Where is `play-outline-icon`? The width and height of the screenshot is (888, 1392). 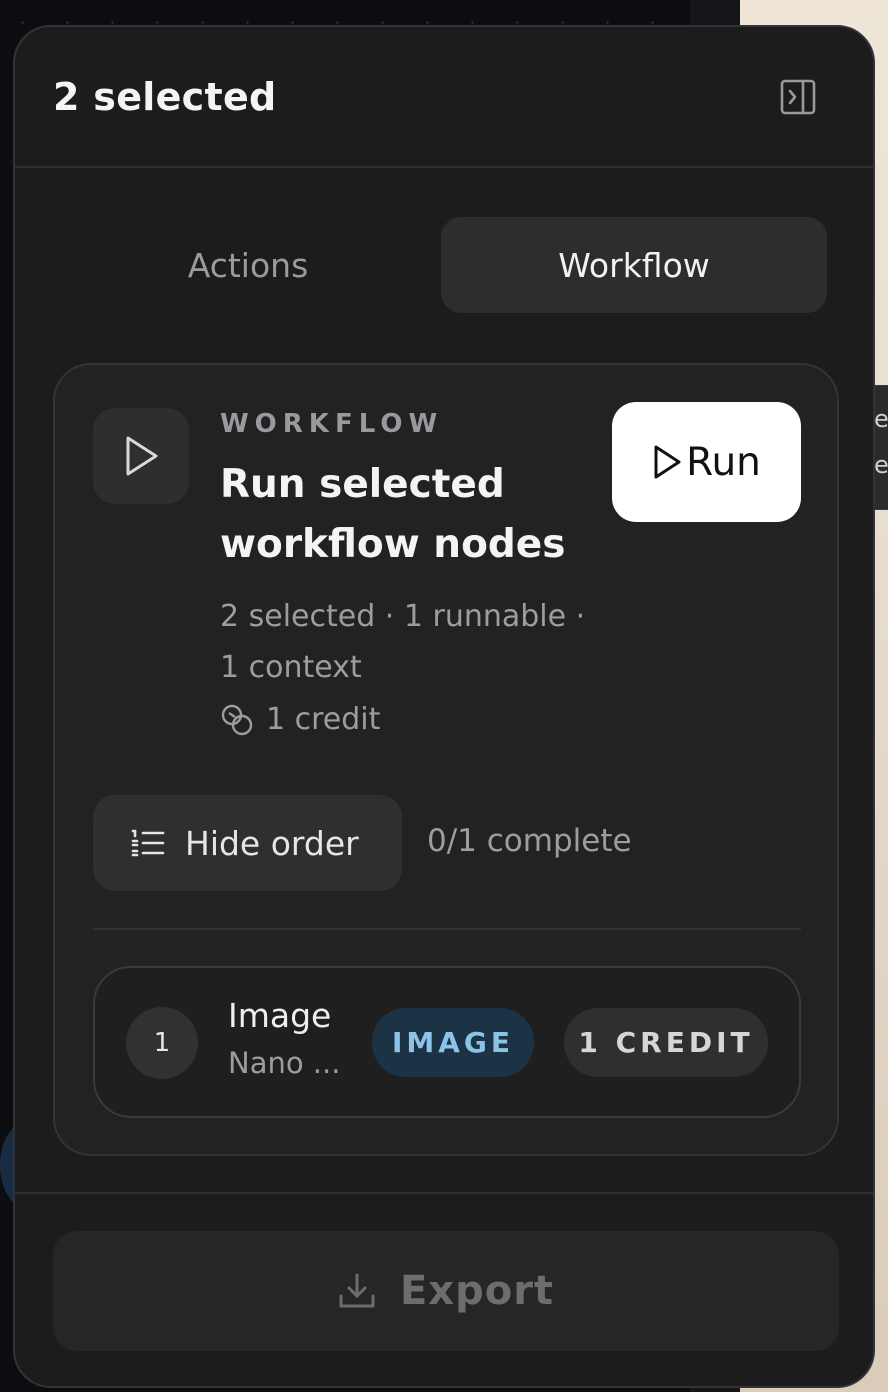 play-outline-icon is located at coordinates (667, 462).